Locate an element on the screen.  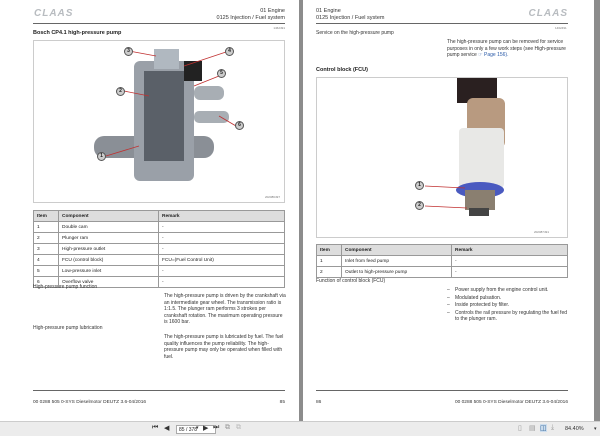
table-row: 5 Low-pressure inlet - is located at coordinates (159, 271).